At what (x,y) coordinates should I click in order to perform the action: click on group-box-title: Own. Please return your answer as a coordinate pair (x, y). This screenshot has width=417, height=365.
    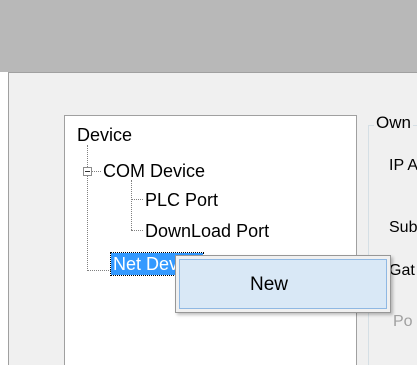
    Looking at the image, I should click on (393, 123).